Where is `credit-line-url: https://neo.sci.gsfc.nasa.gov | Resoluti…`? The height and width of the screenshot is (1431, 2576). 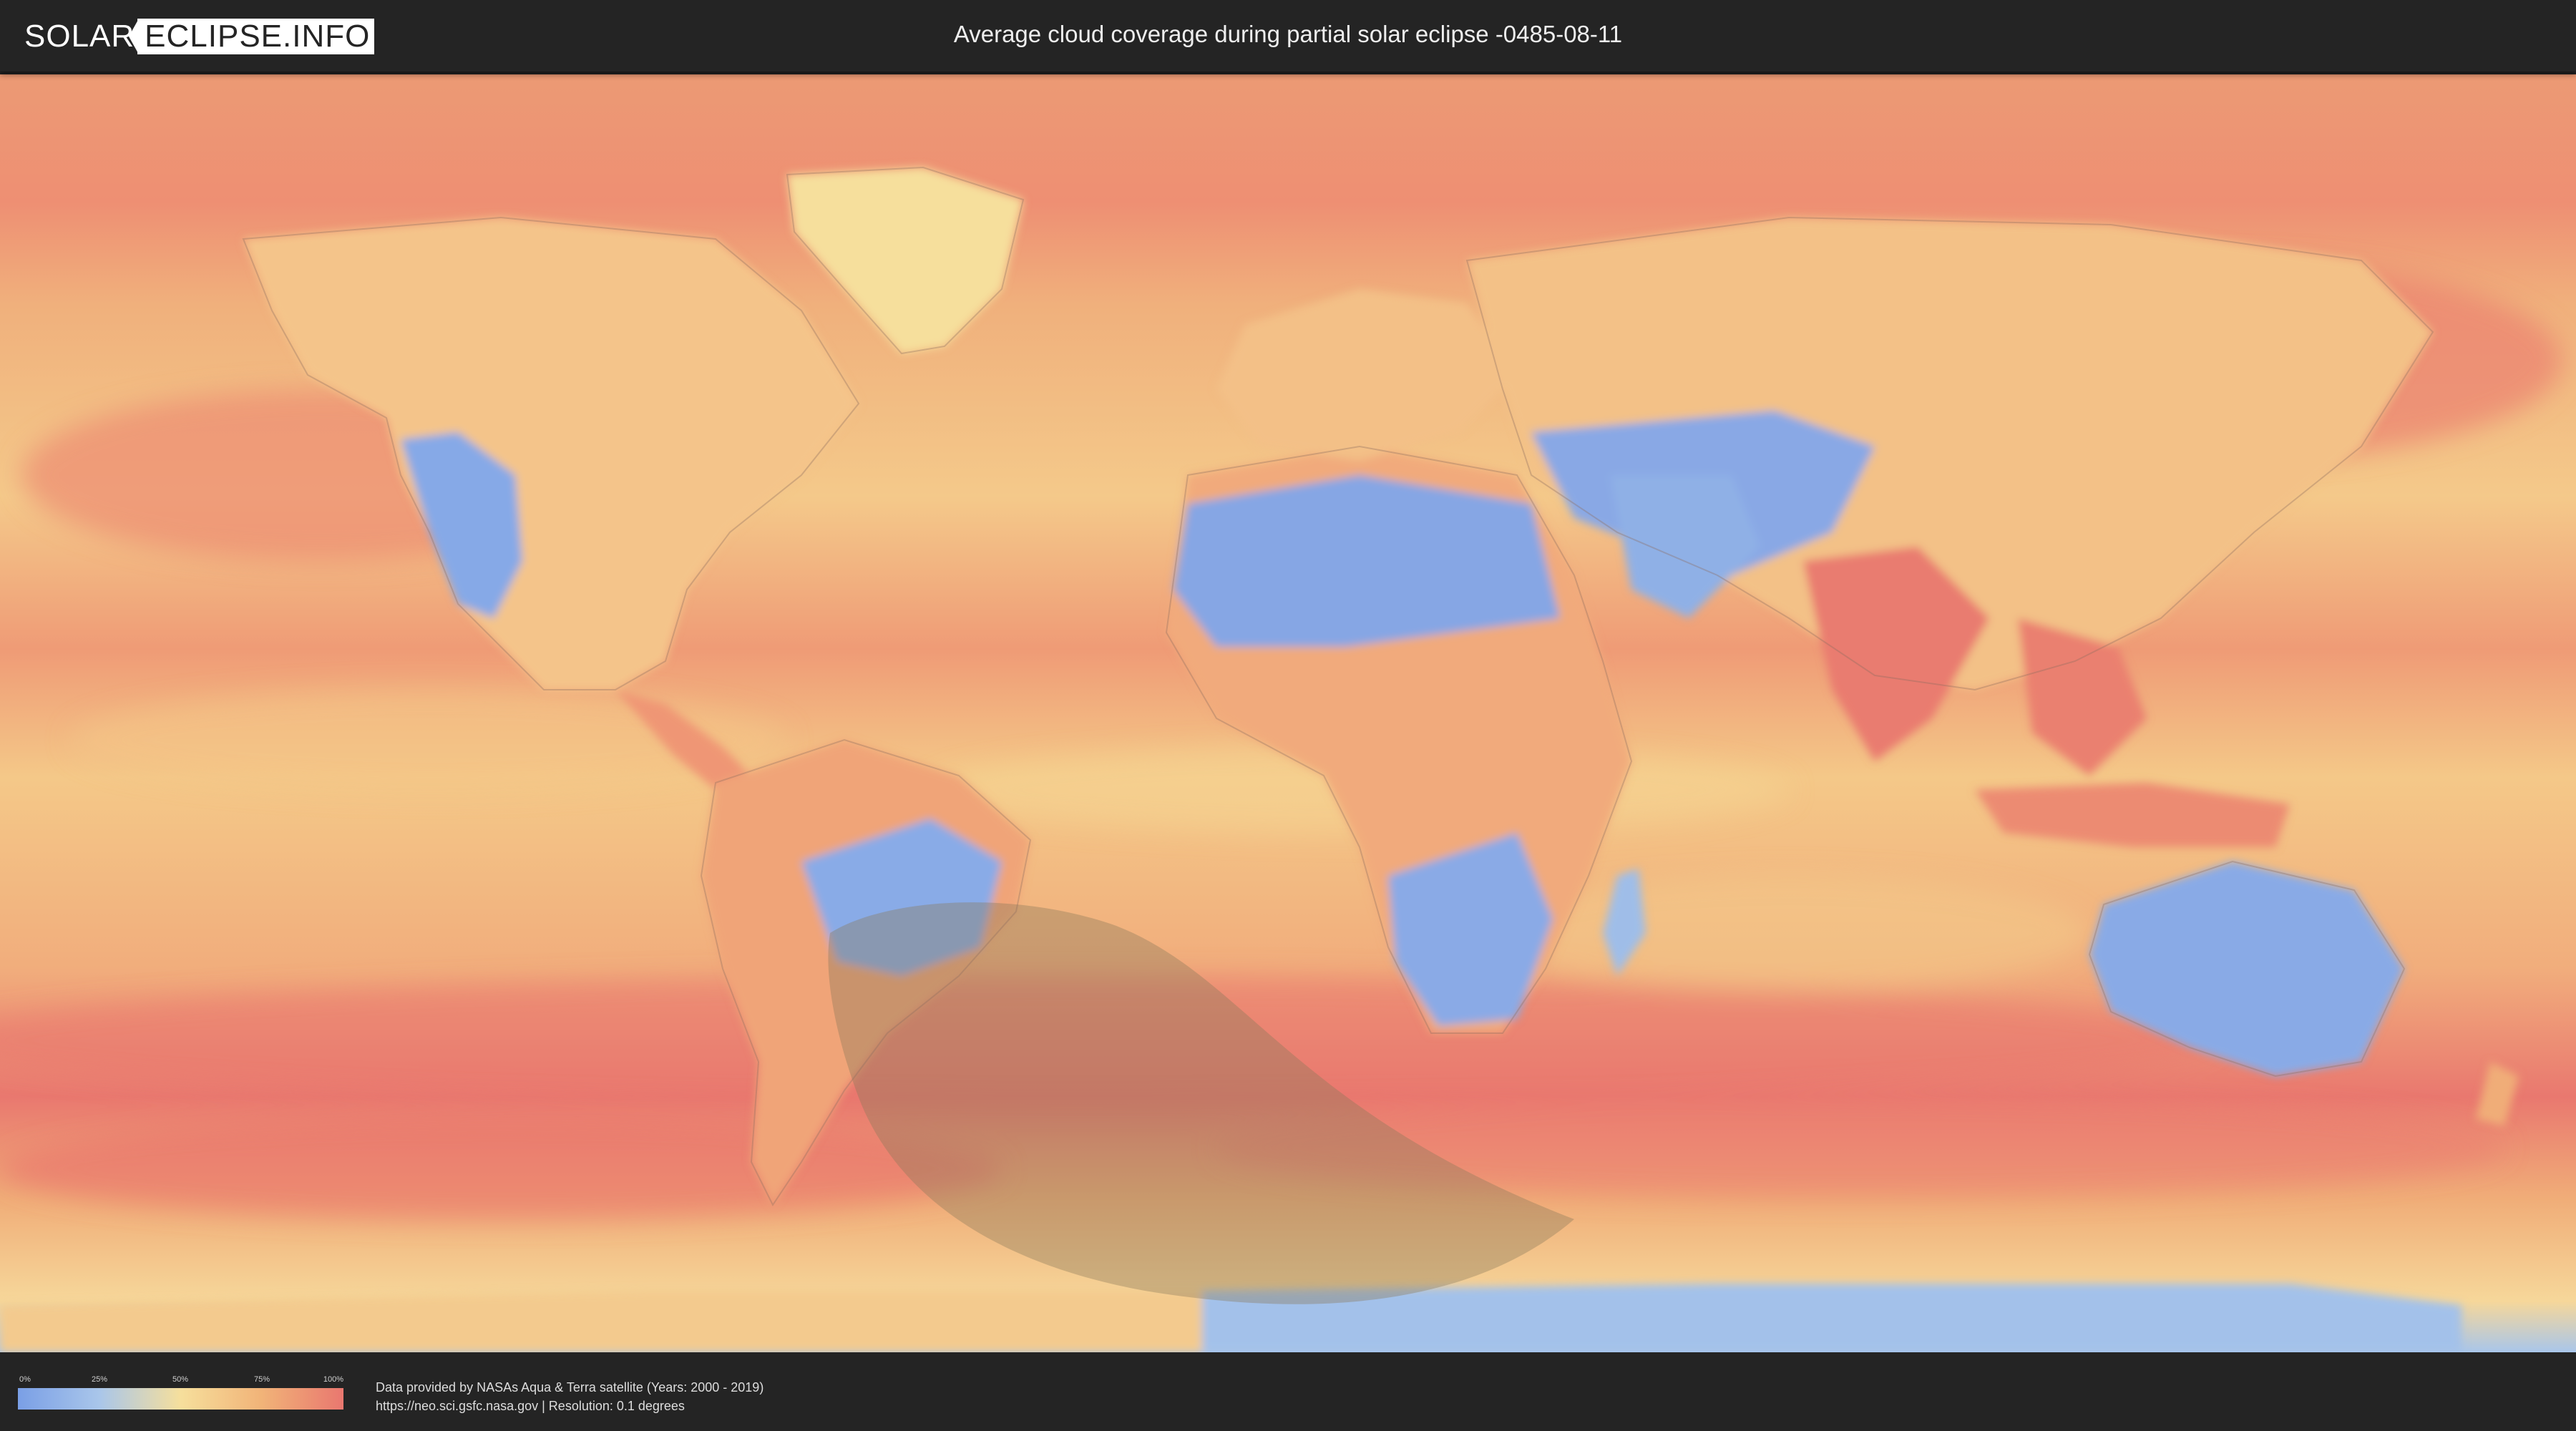
credit-line-url: https://neo.sci.gsfc.nasa.gov | Resoluti… is located at coordinates (569, 1406).